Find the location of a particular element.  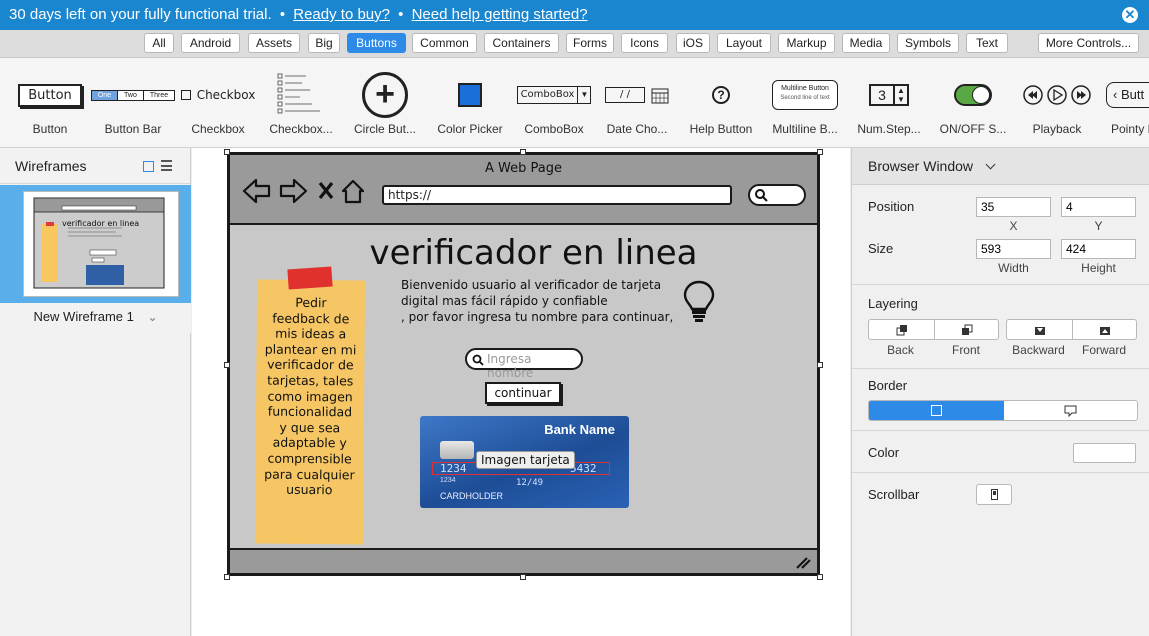

resize-grip-icon is located at coordinates (803, 563).